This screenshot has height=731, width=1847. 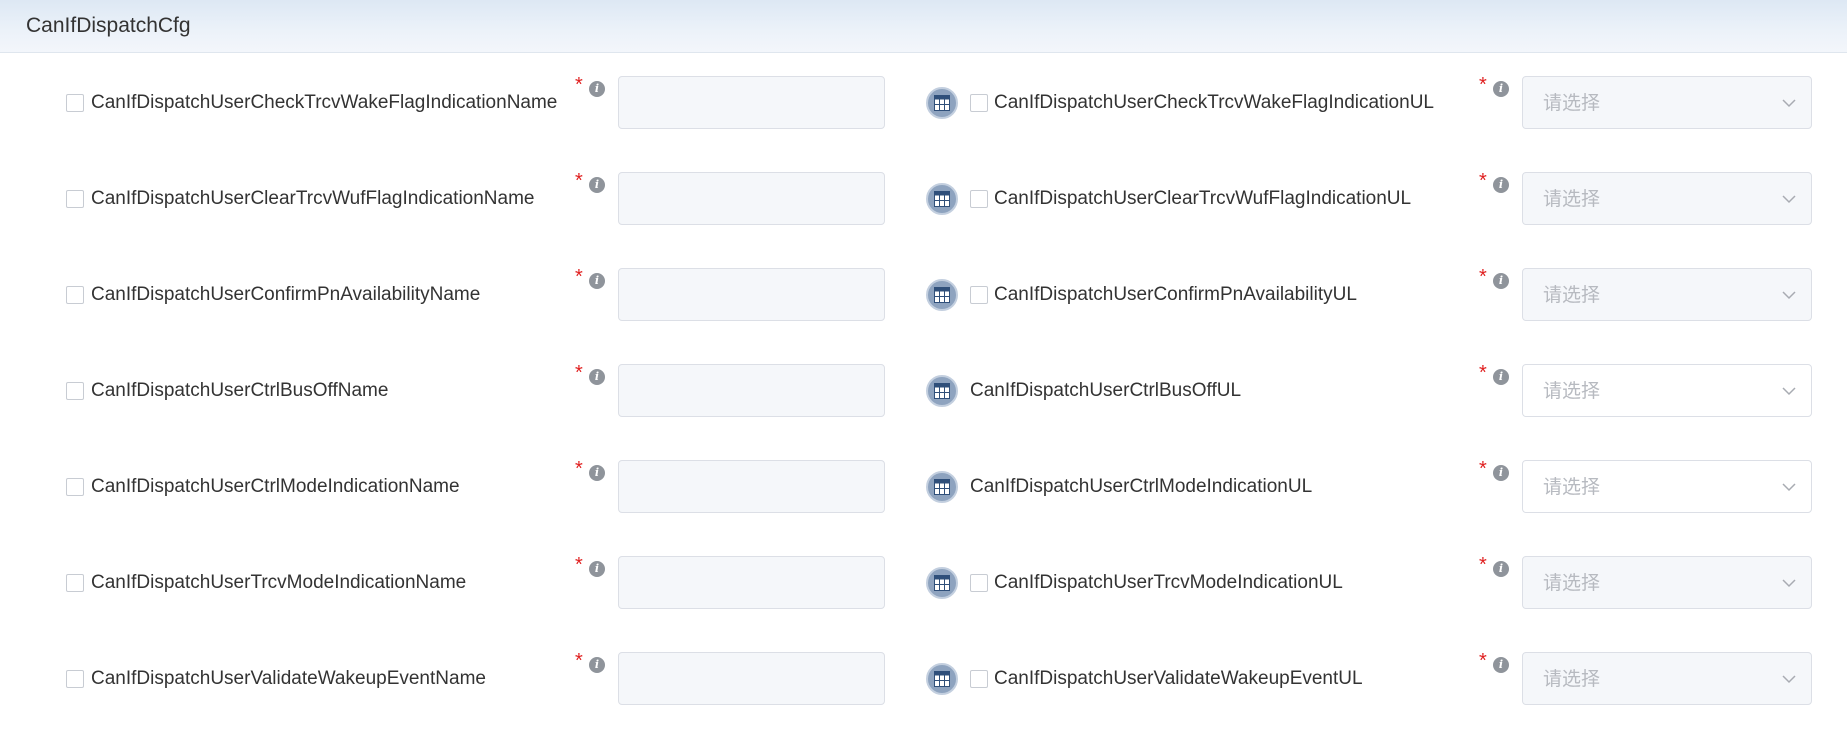 I want to click on page-header: CanIfDispatchCfg, so click(x=923, y=26).